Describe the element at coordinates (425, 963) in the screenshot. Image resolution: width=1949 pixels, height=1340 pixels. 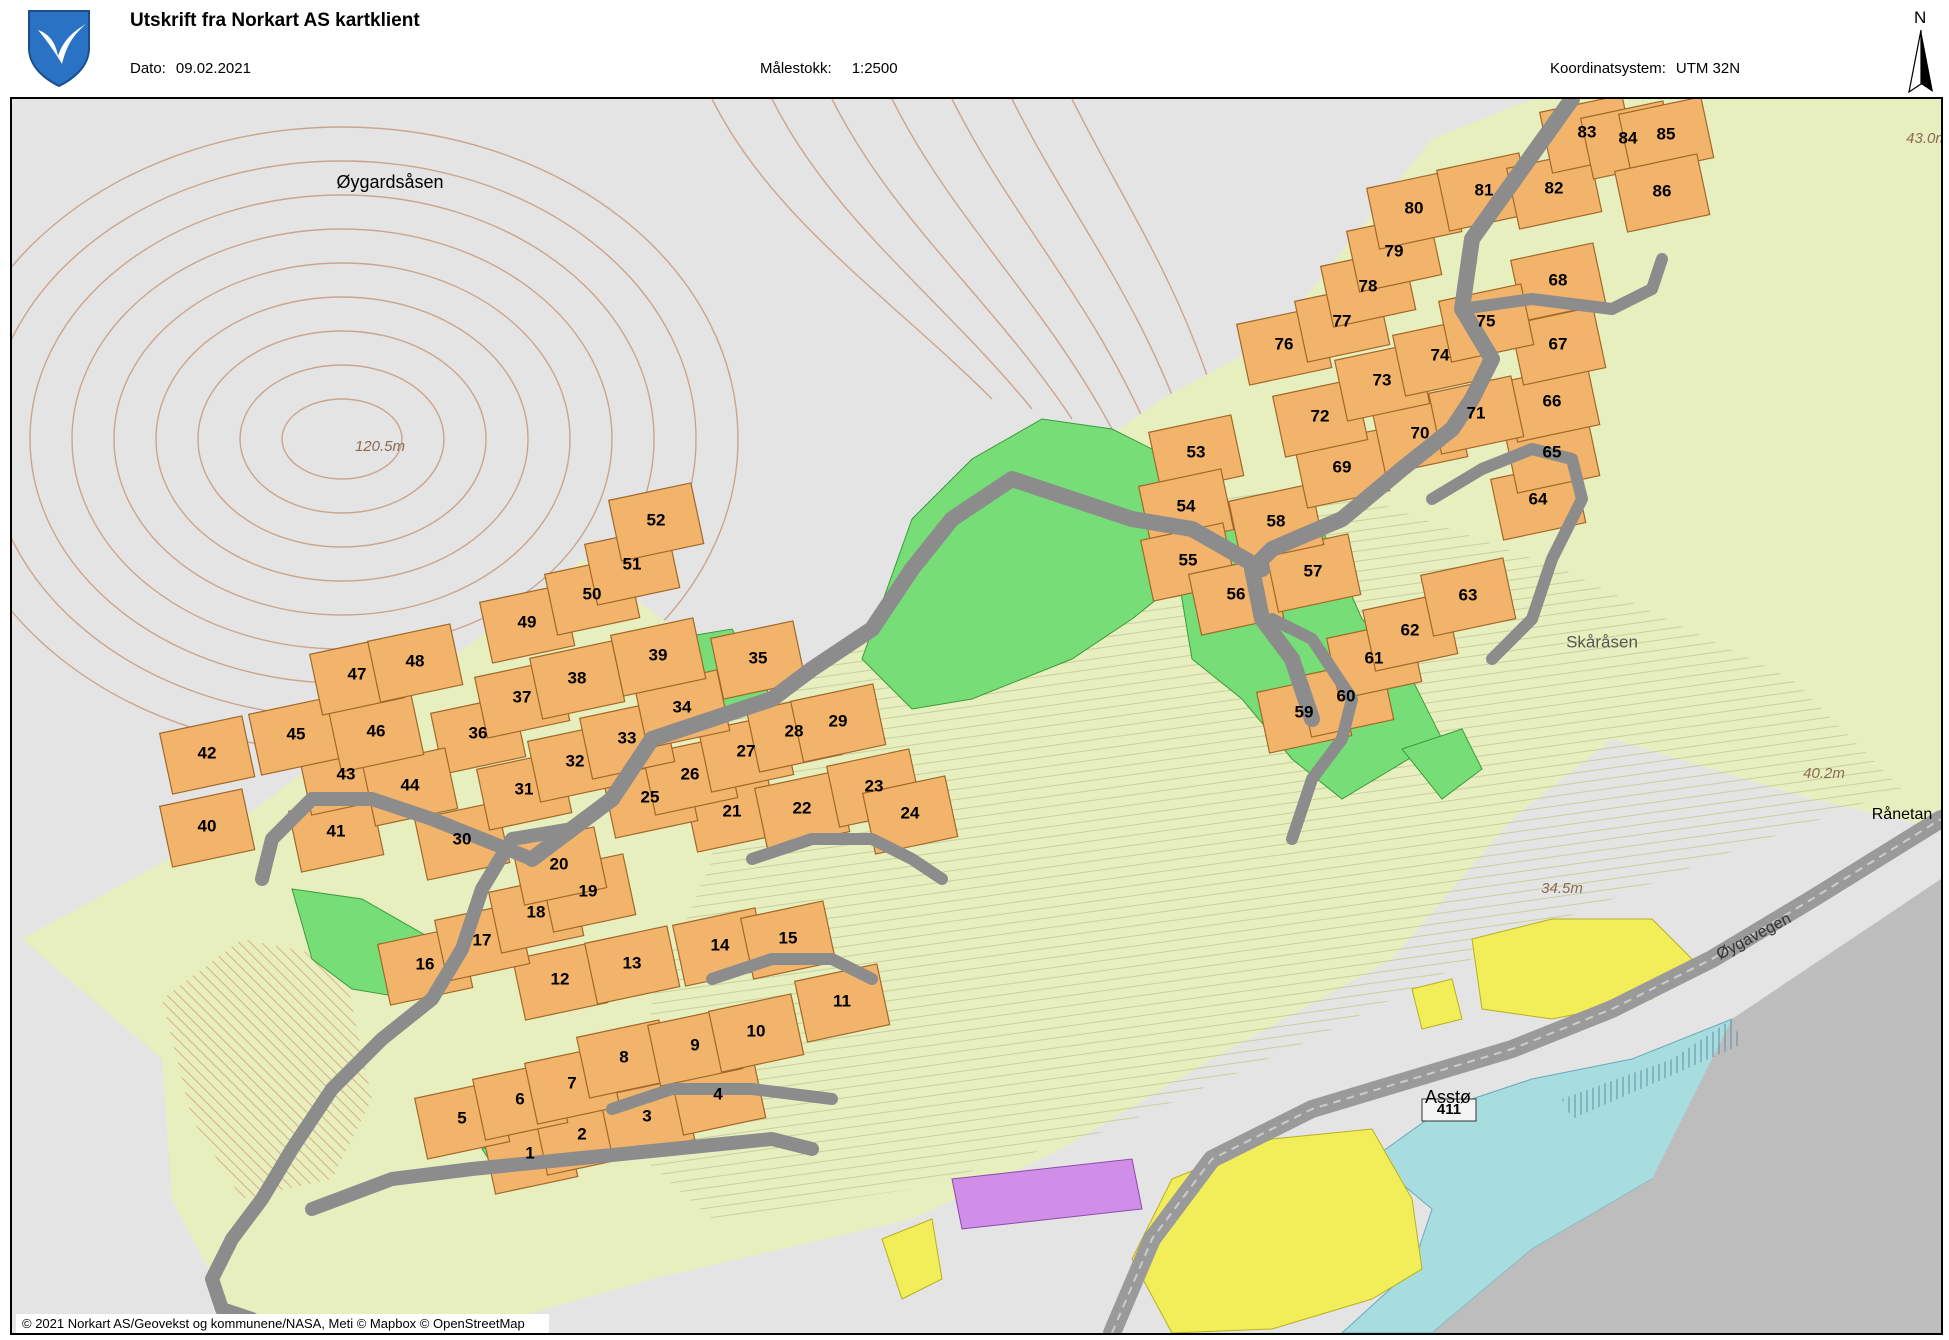
I see `plot-number-label: 16` at that location.